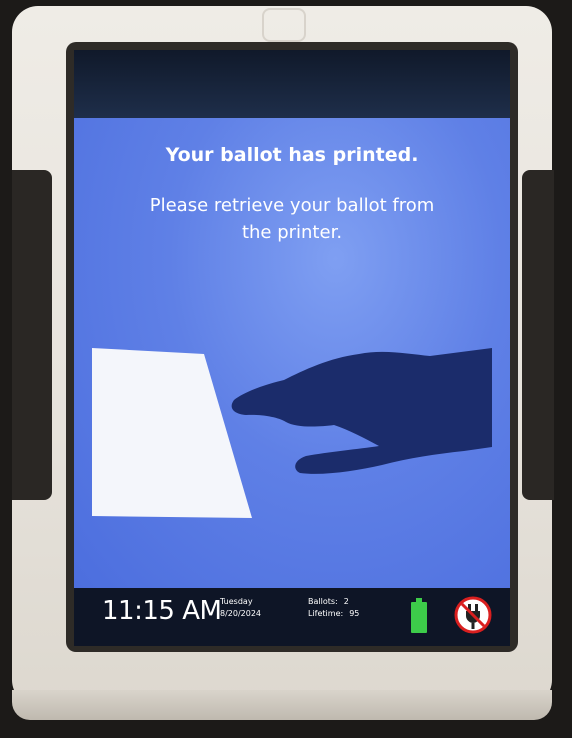 The image size is (572, 738). Describe the element at coordinates (162, 611) in the screenshot. I see `clock-time: 11:15 AM` at that location.